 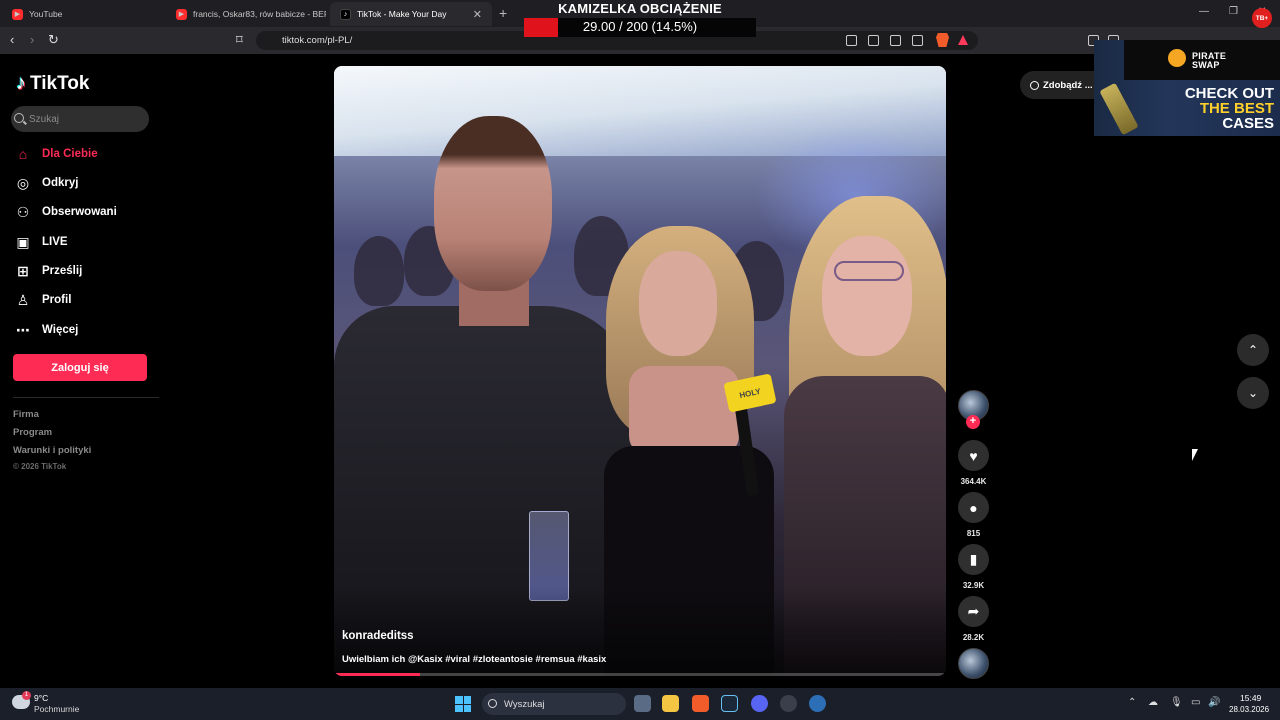 I want to click on tab-title: YouTube, so click(x=46, y=14).